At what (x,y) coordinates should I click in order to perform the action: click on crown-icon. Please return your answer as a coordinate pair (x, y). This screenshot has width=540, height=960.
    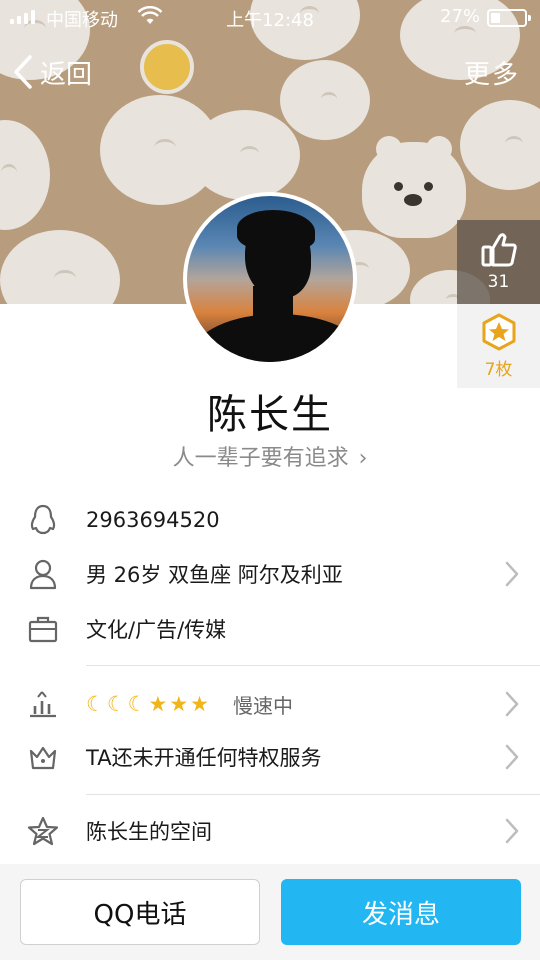
    Looking at the image, I should click on (43, 757).